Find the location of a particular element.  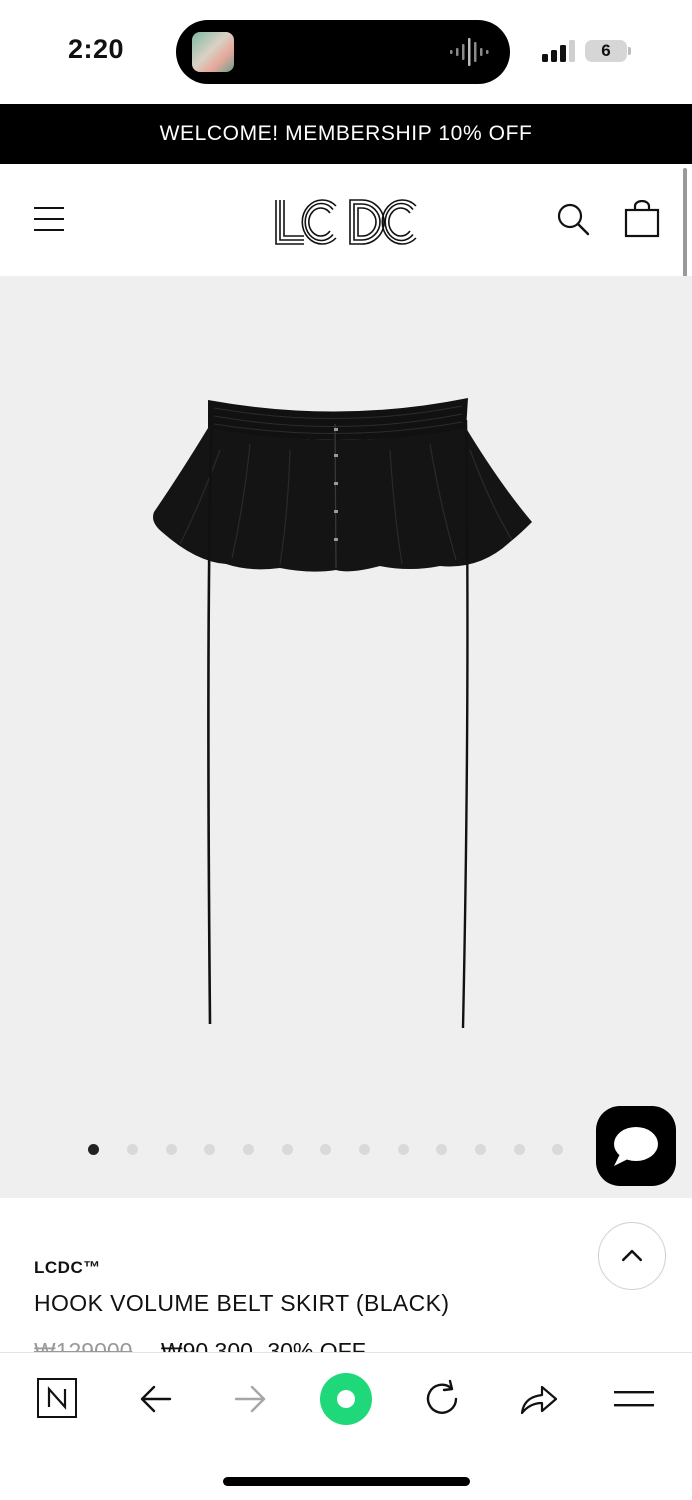

search-icon is located at coordinates (573, 219).